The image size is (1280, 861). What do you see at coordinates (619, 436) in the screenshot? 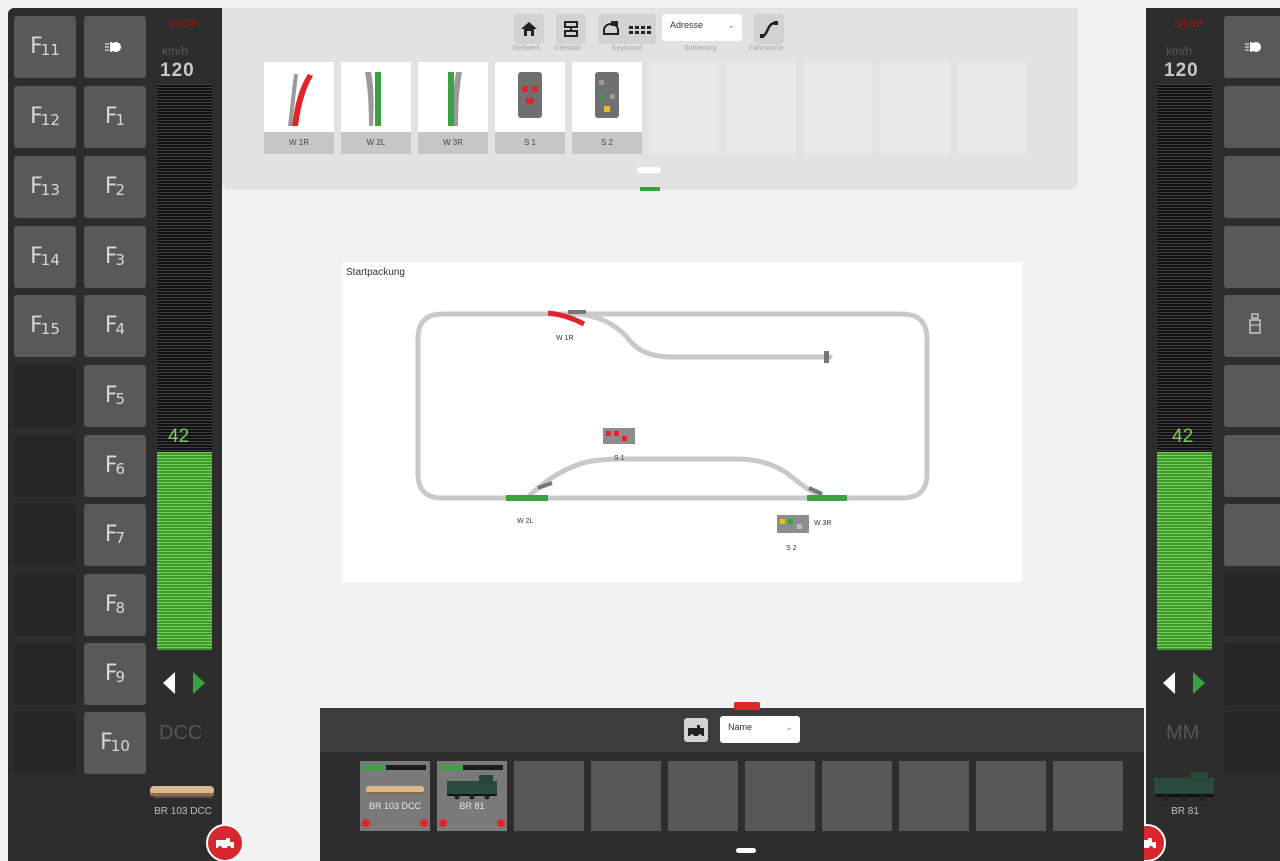
I see `signal-s1` at bounding box center [619, 436].